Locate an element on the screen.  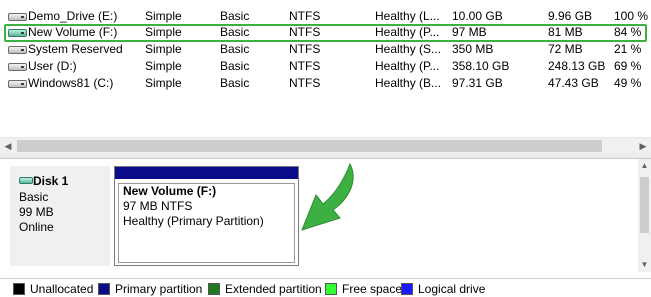
volume-percent-free: 21 % is located at coordinates (628, 49).